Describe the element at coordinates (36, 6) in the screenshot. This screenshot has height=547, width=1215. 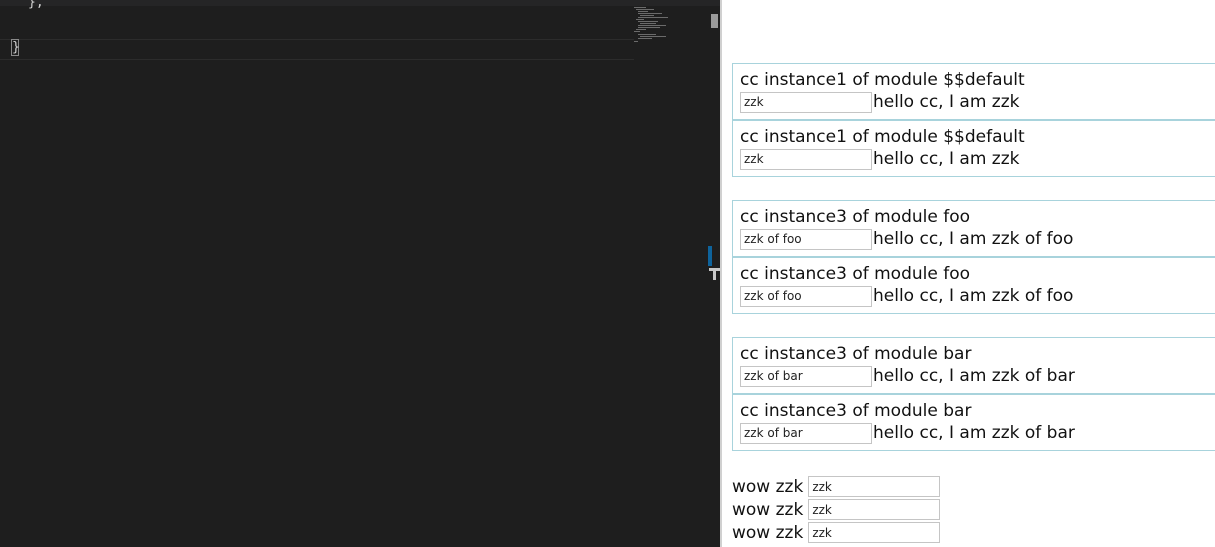
I see `code-line: },` at that location.